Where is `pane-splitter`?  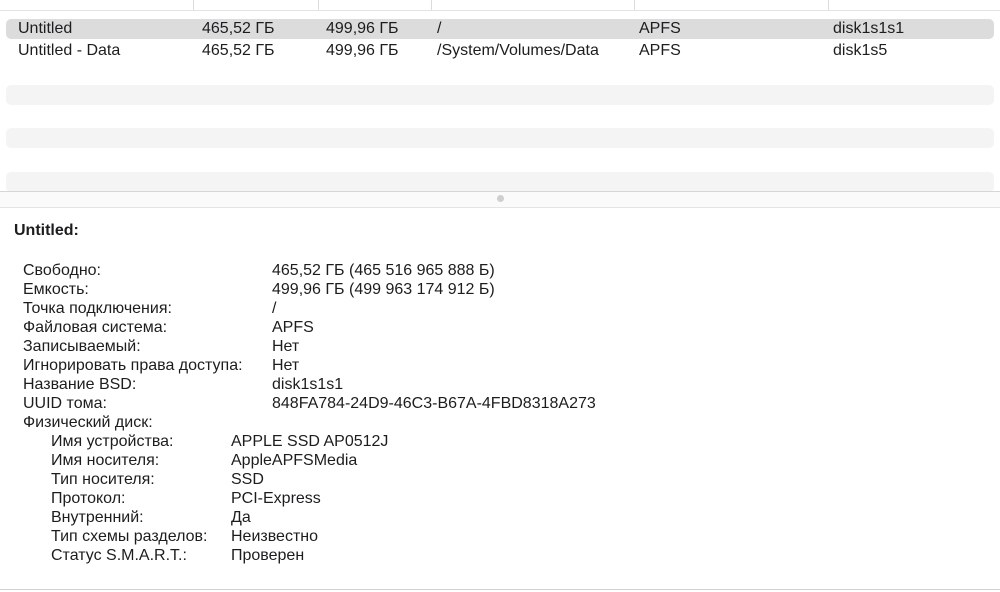
pane-splitter is located at coordinates (500, 199).